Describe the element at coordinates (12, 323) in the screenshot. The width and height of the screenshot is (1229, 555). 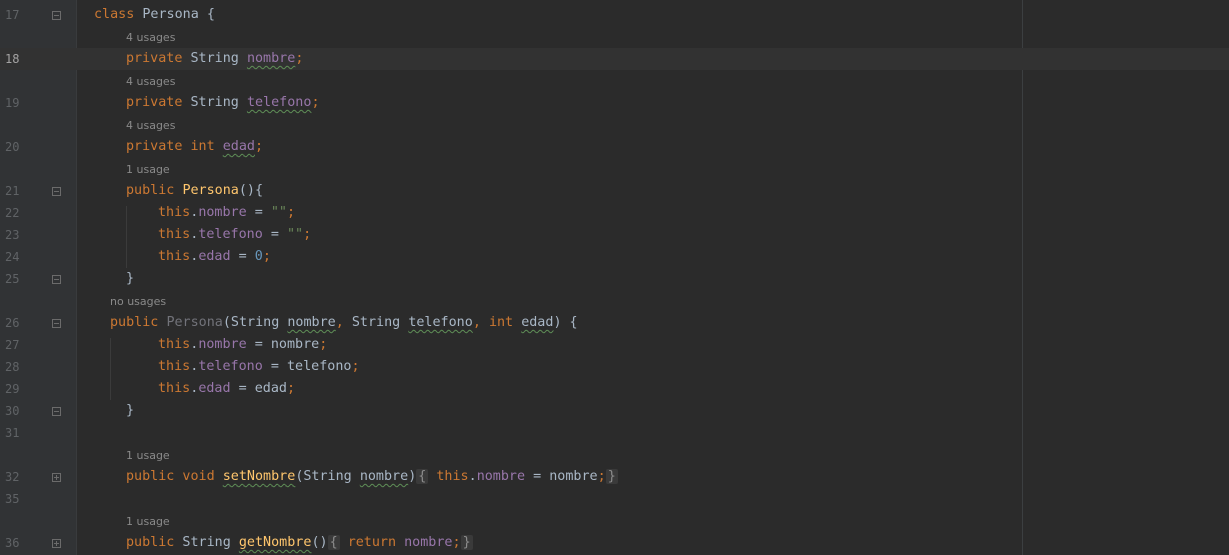
I see `line-number: 26` at that location.